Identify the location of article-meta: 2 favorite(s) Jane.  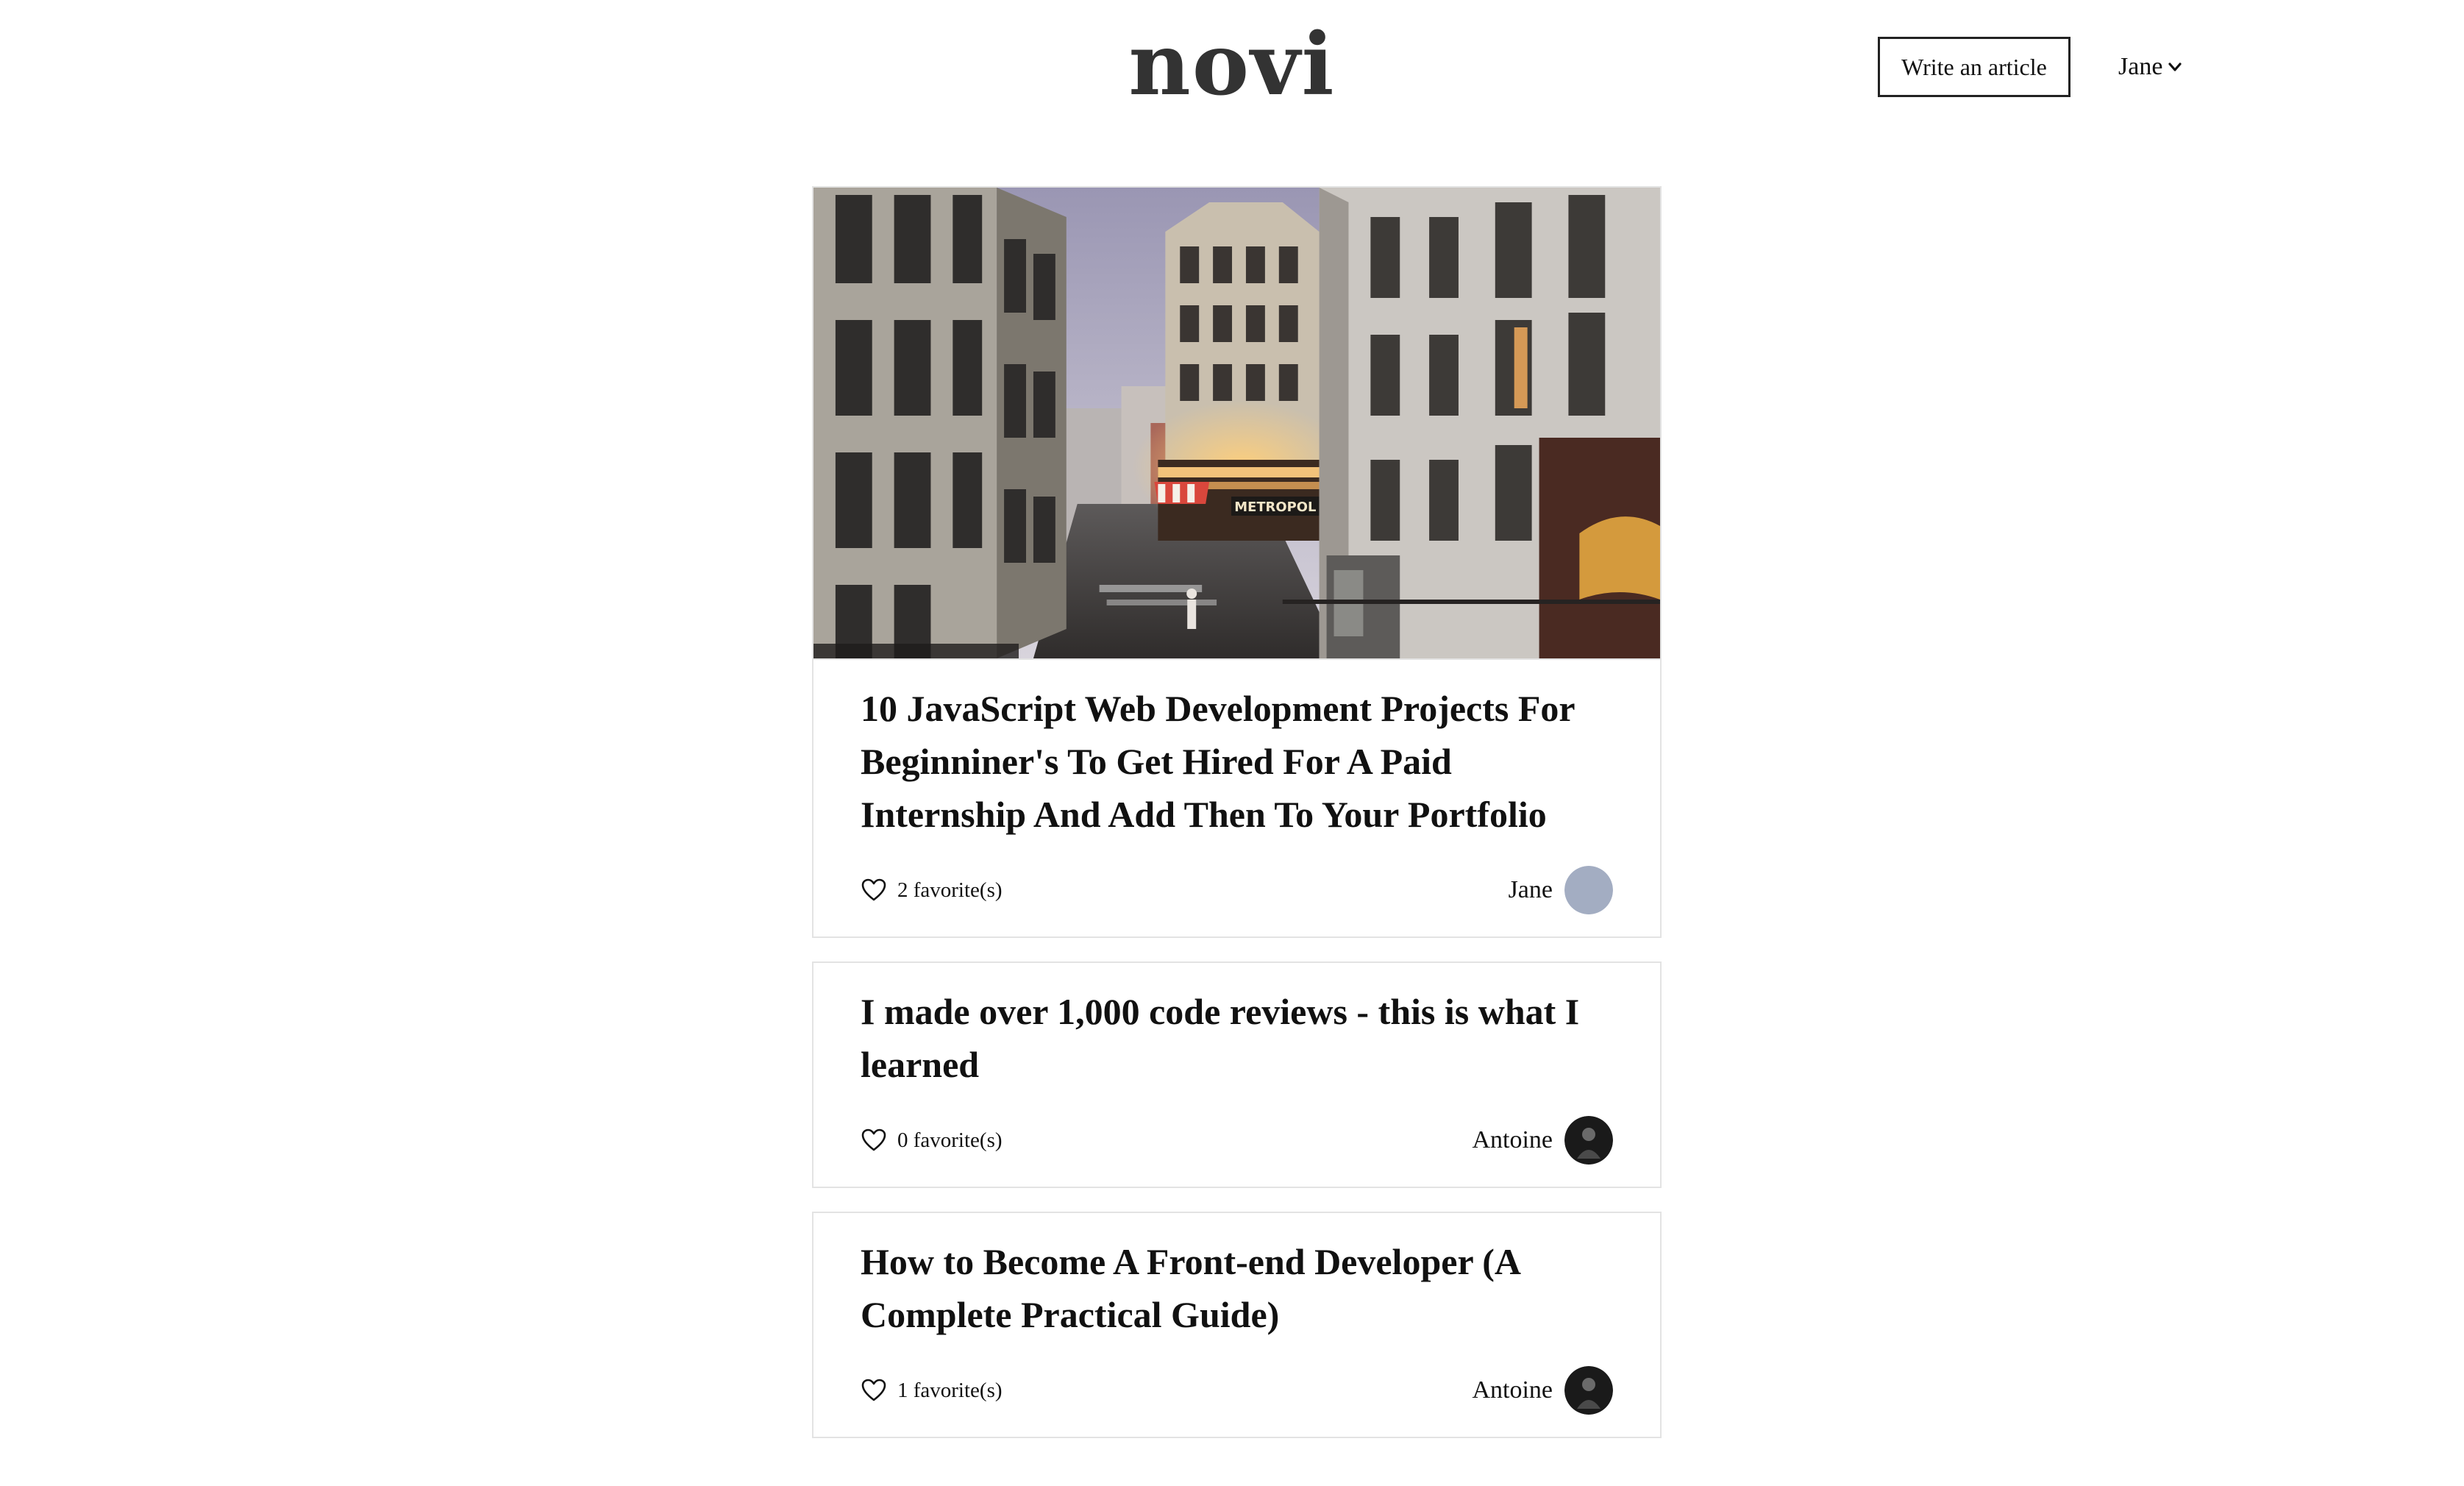
(1237, 890).